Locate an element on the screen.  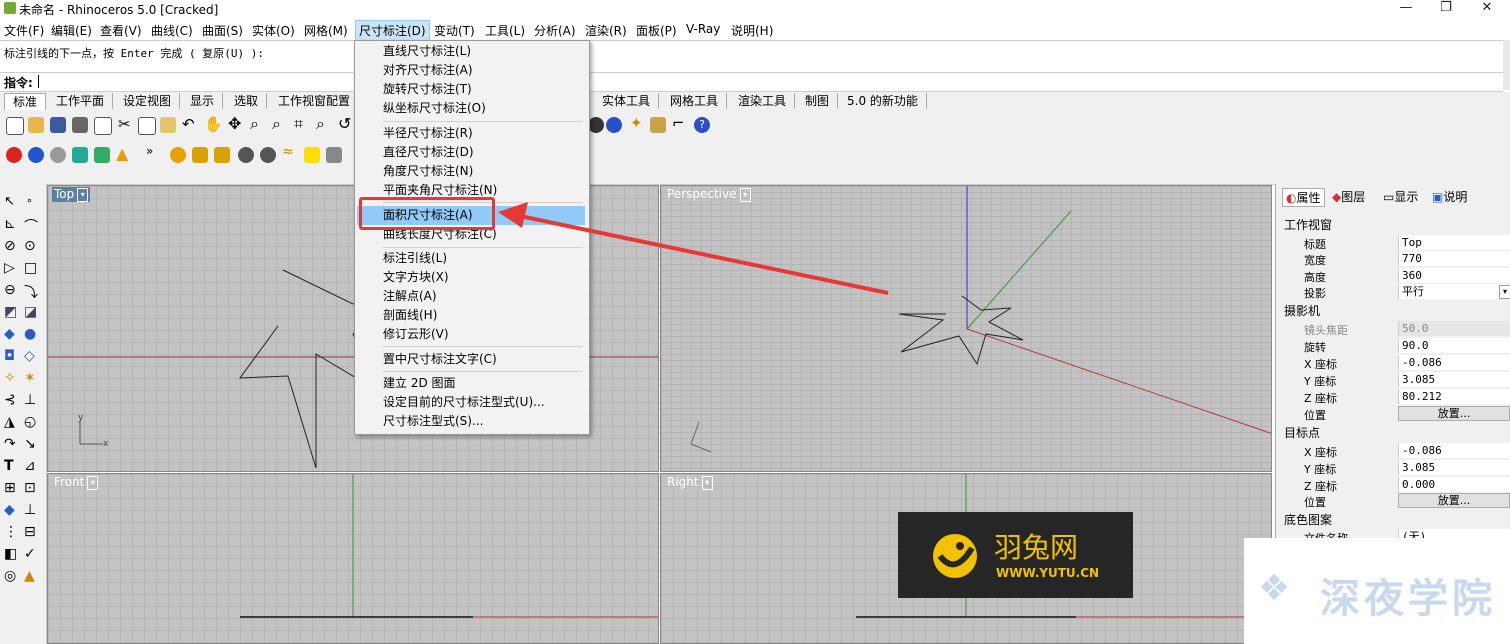
boolean-icon: ✧ is located at coordinates (10, 378).